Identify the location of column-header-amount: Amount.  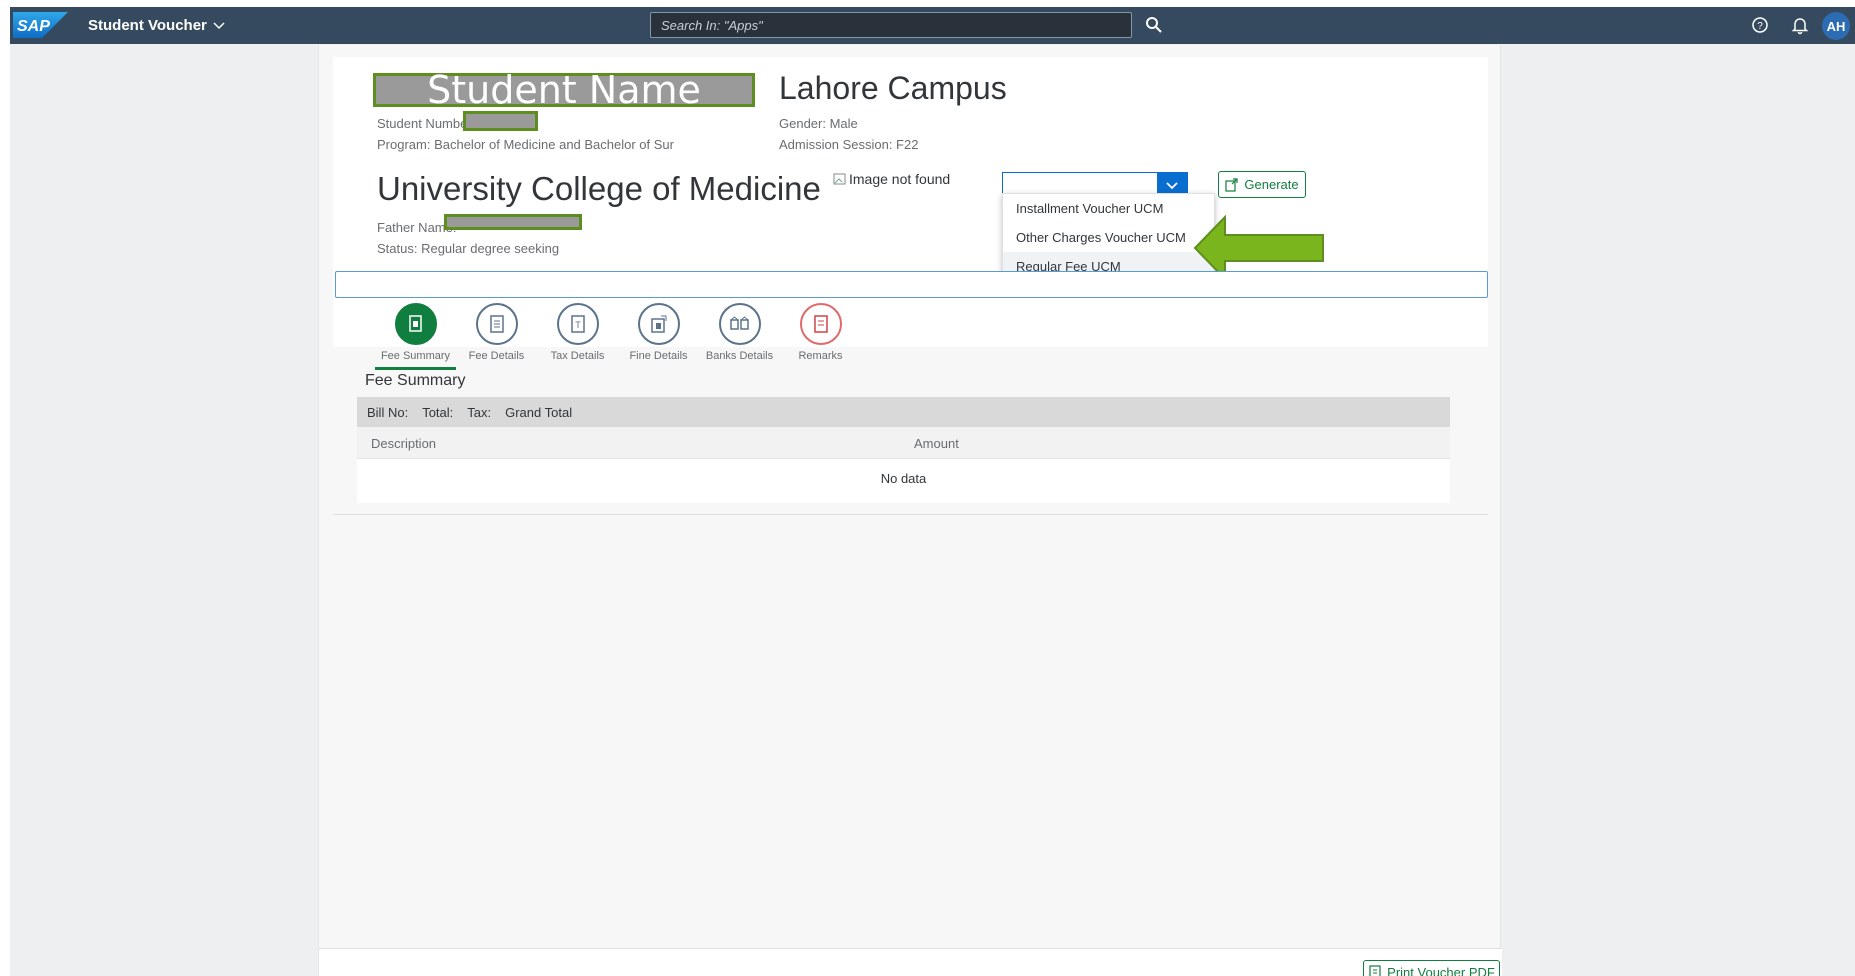
(936, 443).